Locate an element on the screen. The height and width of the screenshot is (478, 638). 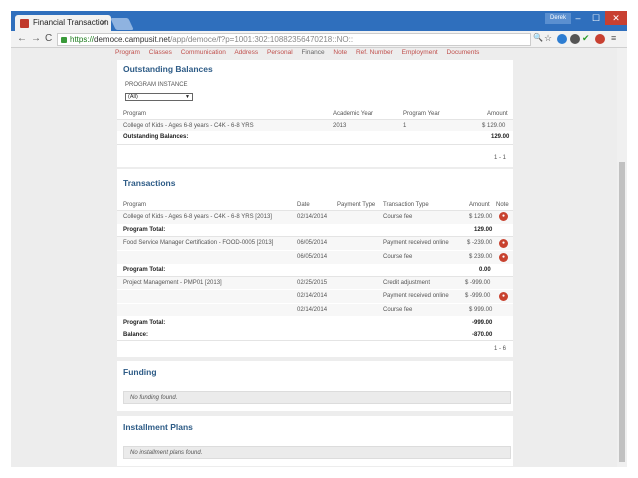
ob-amount: $ 129.00 is located at coordinates (494, 126).